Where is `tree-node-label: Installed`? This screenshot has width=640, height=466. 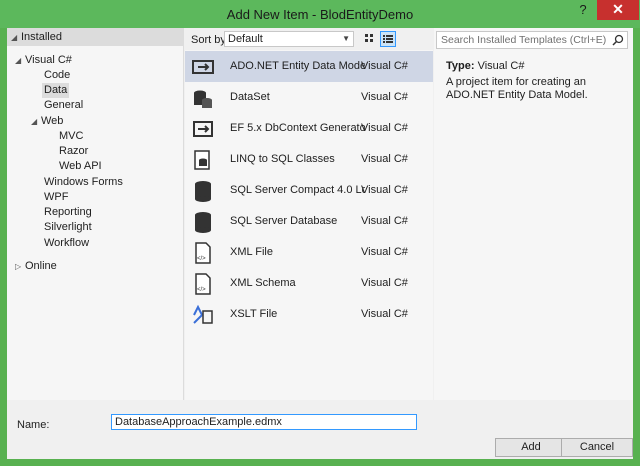
tree-node-label: Installed is located at coordinates (41, 37).